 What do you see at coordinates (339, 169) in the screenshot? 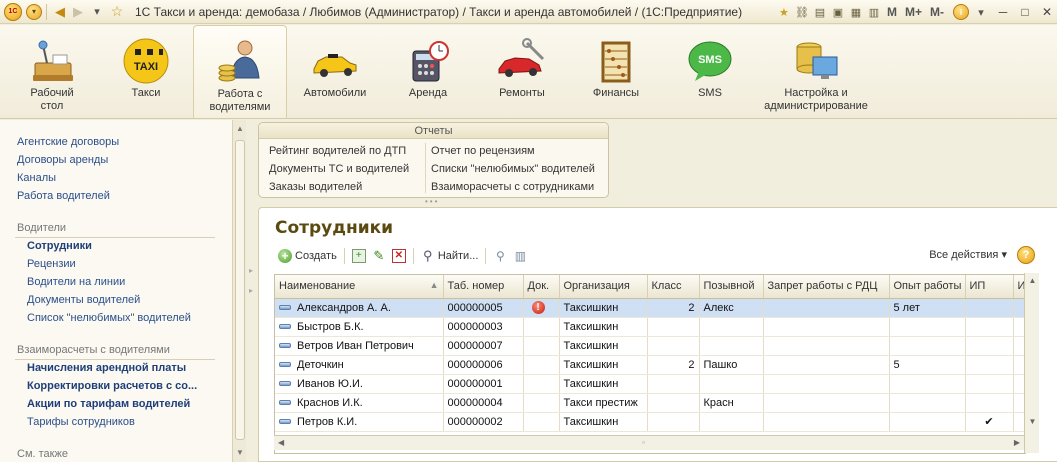
I see `report-link-vehicle-docs: Документы ТС и водителей` at bounding box center [339, 169].